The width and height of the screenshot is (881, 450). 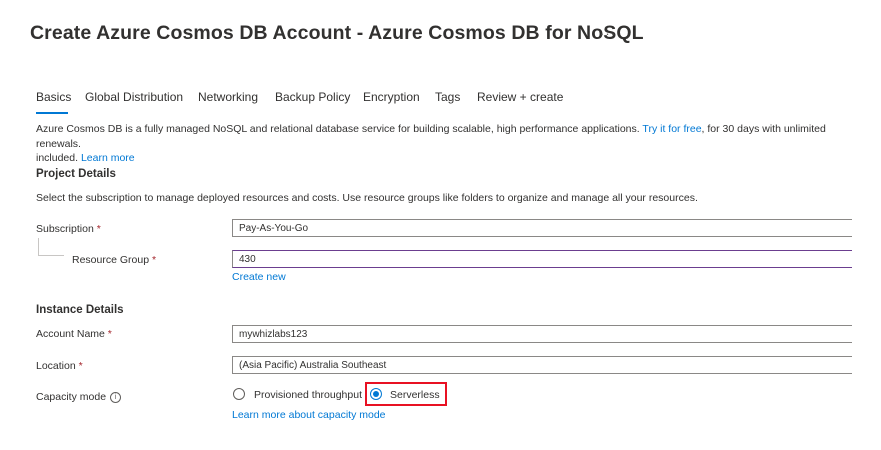 I want to click on tab-review-create: Review + create, so click(x=520, y=97).